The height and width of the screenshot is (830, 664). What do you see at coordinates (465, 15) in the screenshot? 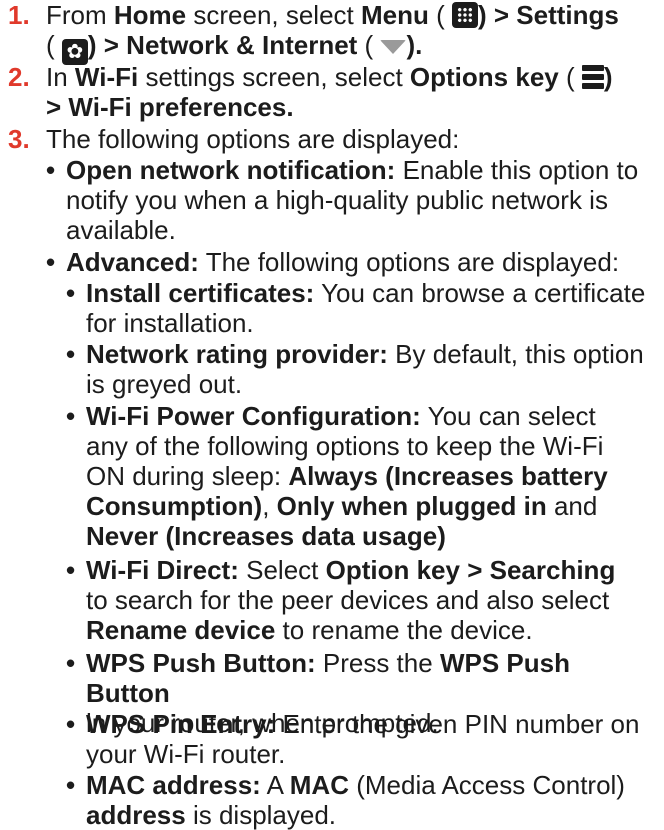
I see `grid-icon` at bounding box center [465, 15].